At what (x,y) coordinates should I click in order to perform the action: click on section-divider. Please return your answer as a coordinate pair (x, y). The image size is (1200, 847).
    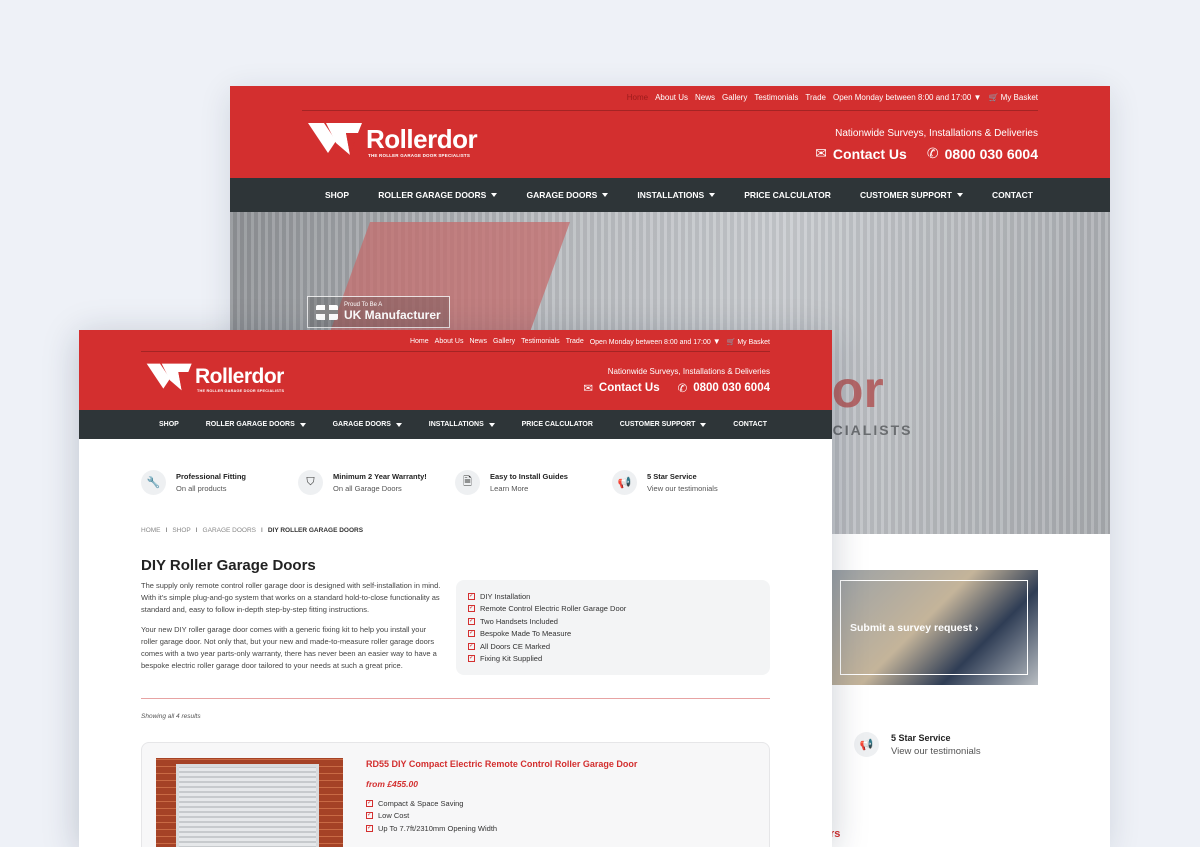
    Looking at the image, I should click on (455, 698).